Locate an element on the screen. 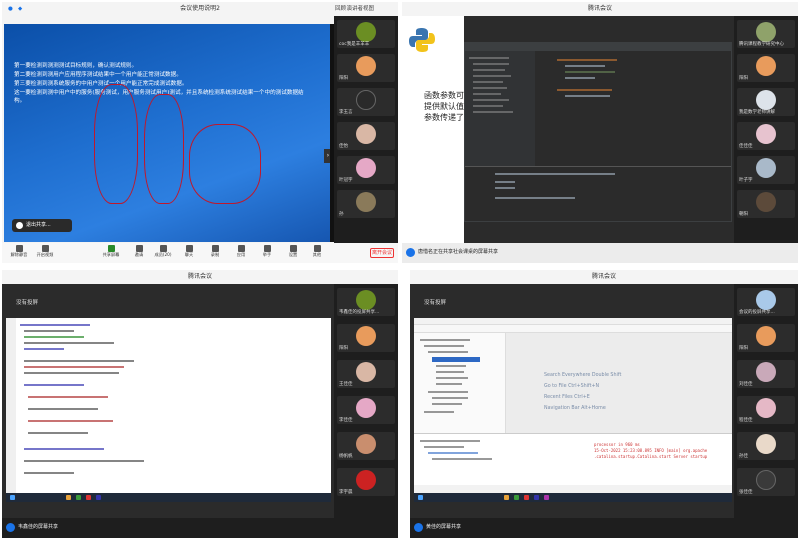 The width and height of the screenshot is (800, 542). editor-empty-area is located at coordinates (619, 383).